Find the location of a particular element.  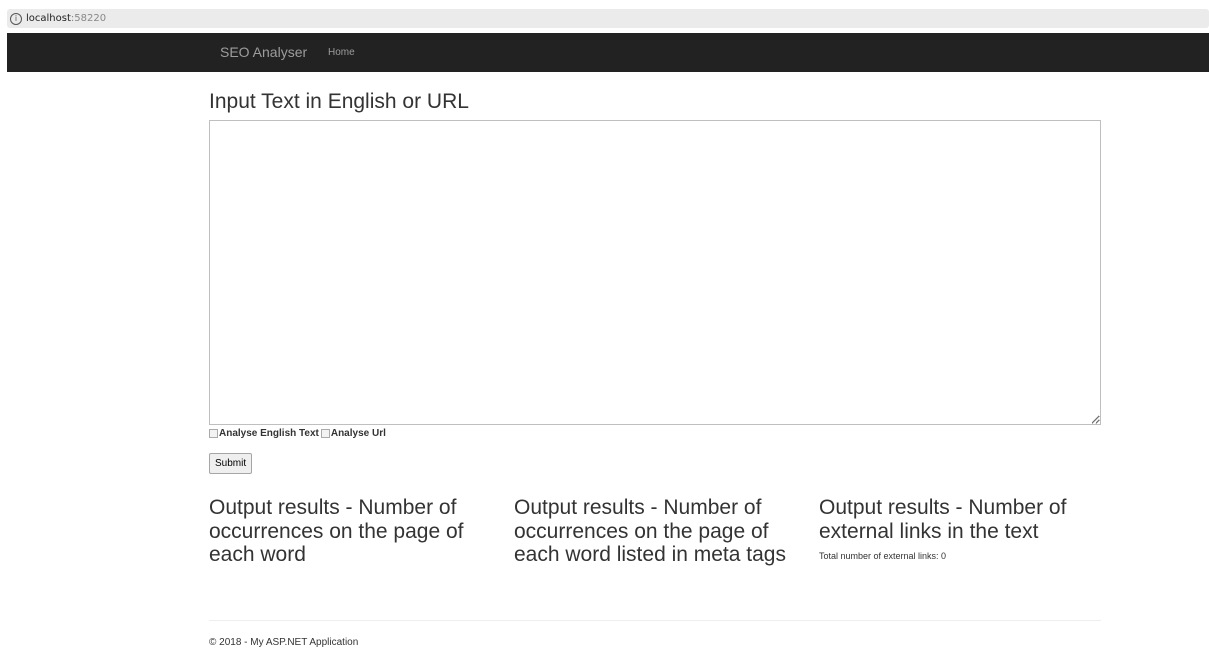

navbar: SEO Analyser Home is located at coordinates (608, 52).